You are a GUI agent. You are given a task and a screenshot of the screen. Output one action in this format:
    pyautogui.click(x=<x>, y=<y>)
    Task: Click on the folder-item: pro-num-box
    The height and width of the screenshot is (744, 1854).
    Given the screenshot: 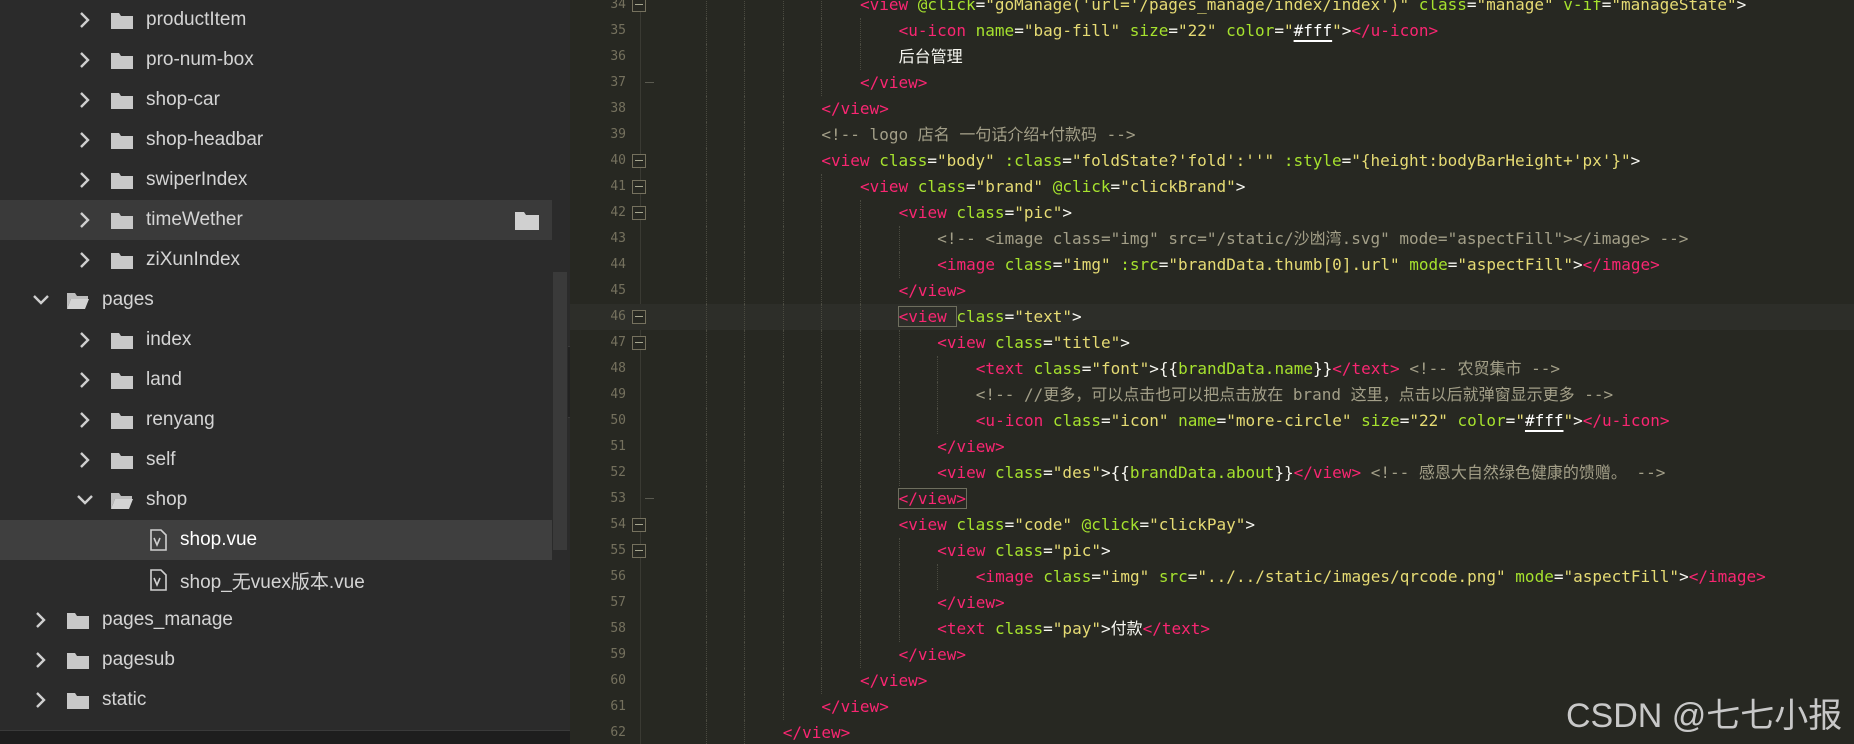 What is the action you would take?
    pyautogui.click(x=276, y=60)
    